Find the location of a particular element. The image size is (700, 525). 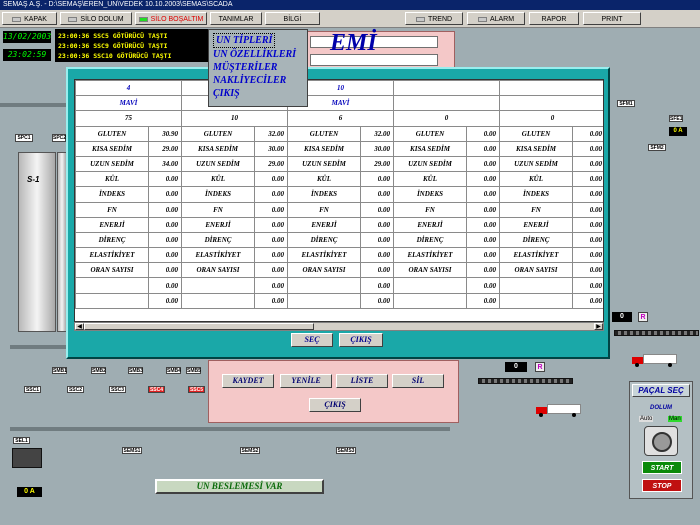

motor-icon is located at coordinates (27, 458).